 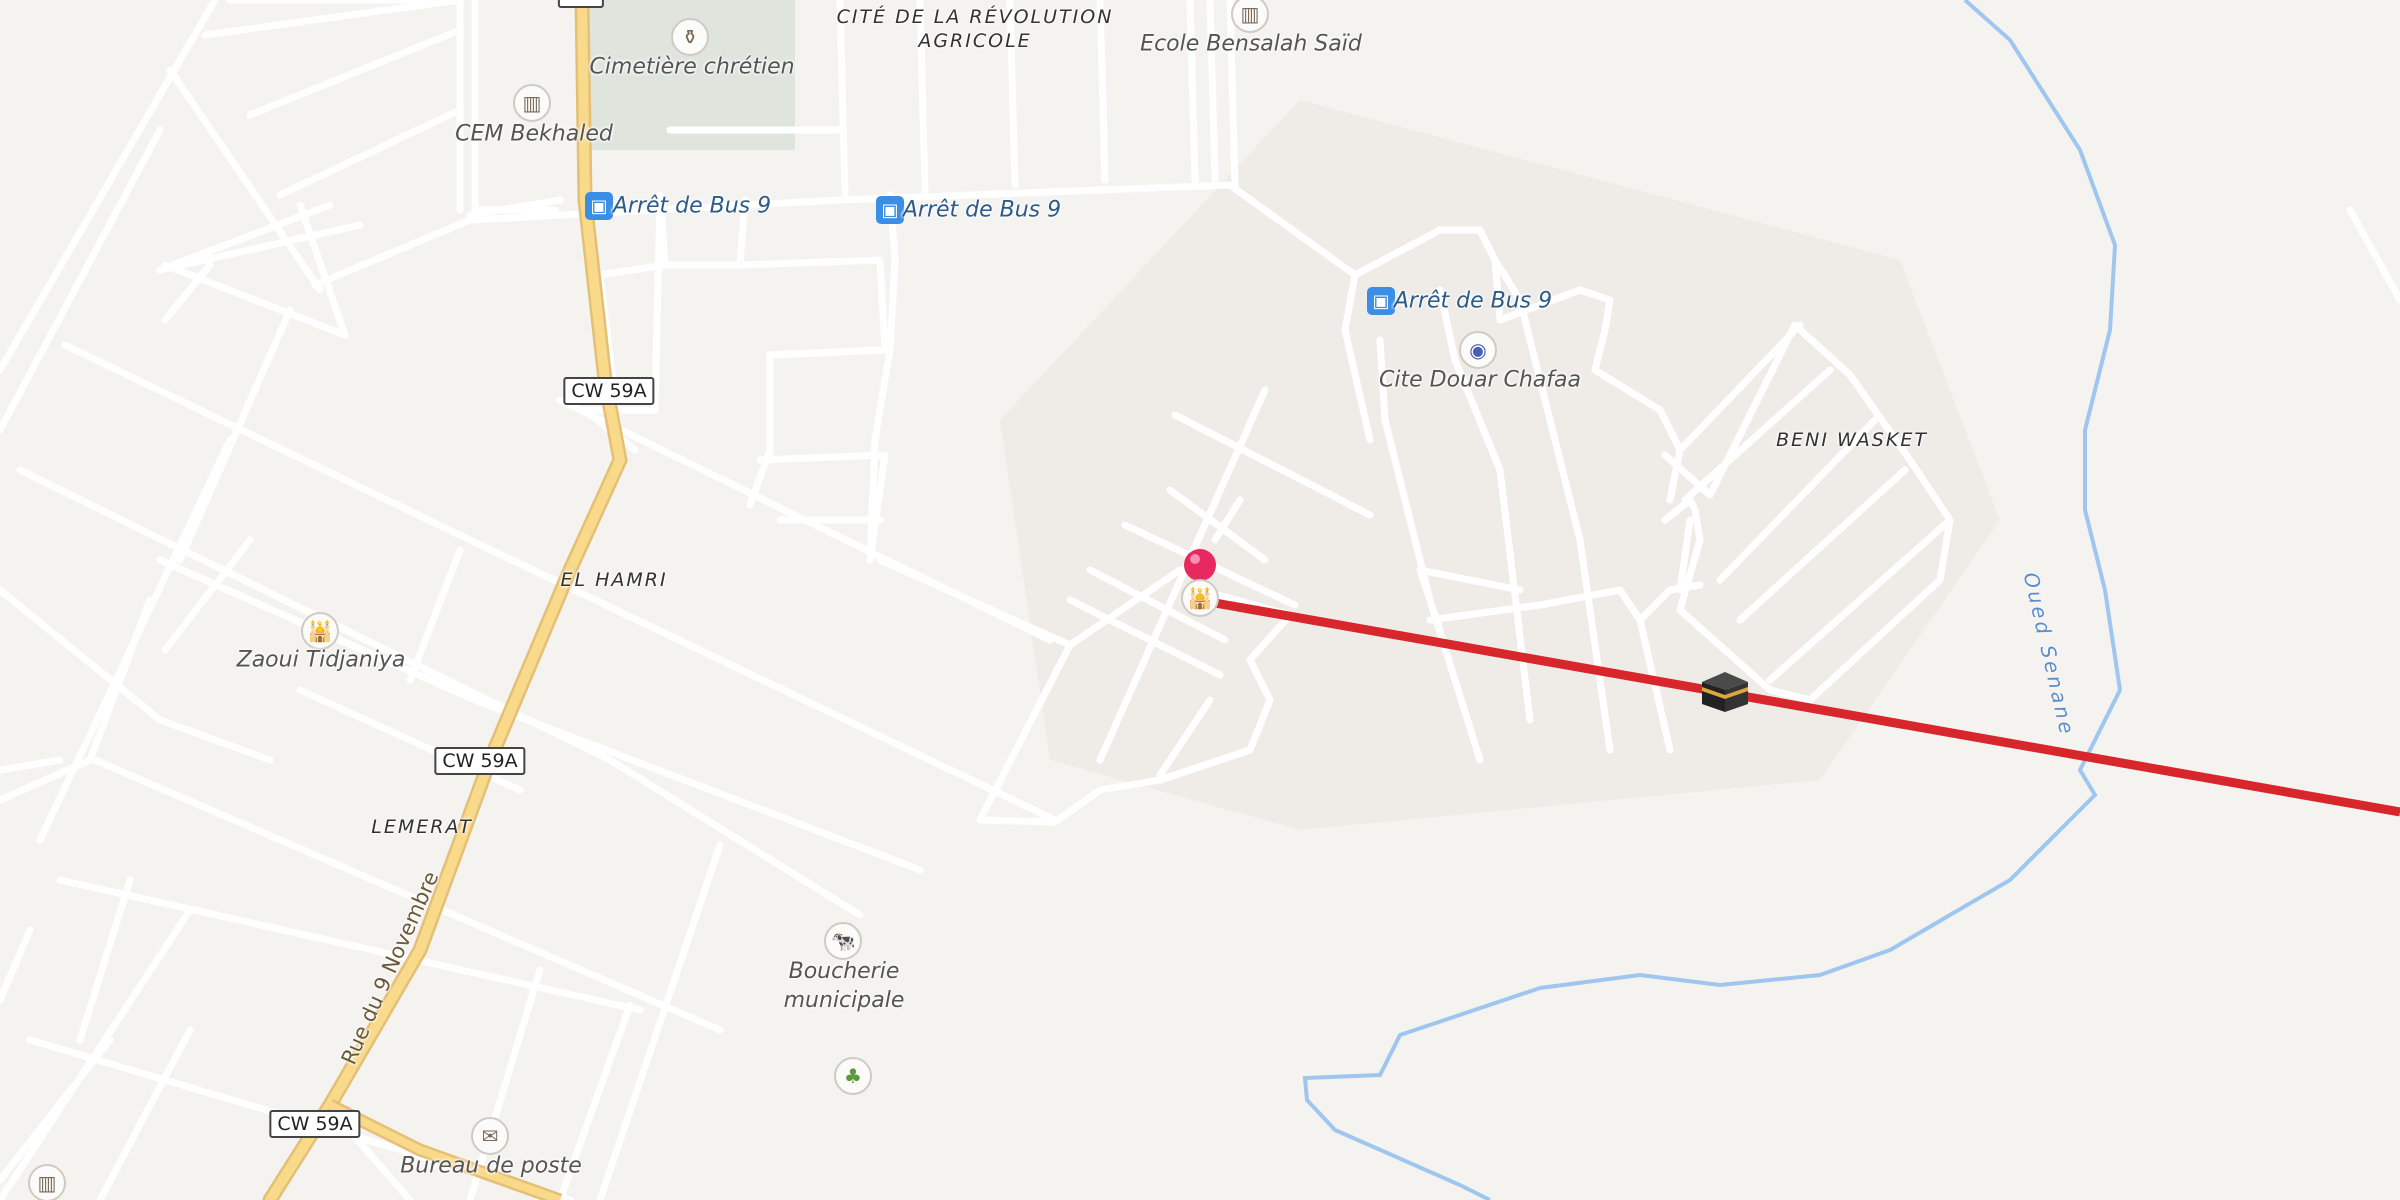 I want to click on place-label-post: Bureau de poste, so click(x=491, y=1166).